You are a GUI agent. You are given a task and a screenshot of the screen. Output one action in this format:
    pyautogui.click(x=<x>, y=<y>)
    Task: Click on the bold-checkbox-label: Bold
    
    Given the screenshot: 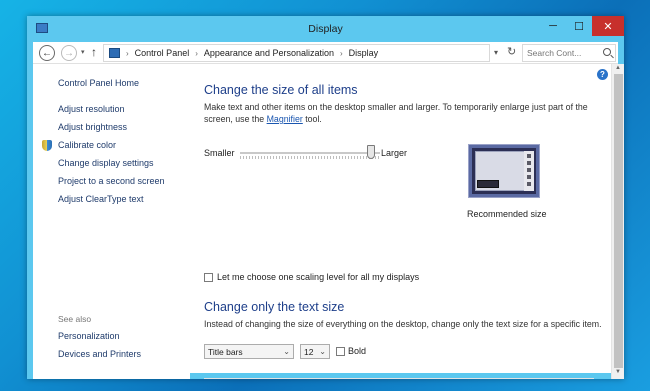 What is the action you would take?
    pyautogui.click(x=357, y=351)
    